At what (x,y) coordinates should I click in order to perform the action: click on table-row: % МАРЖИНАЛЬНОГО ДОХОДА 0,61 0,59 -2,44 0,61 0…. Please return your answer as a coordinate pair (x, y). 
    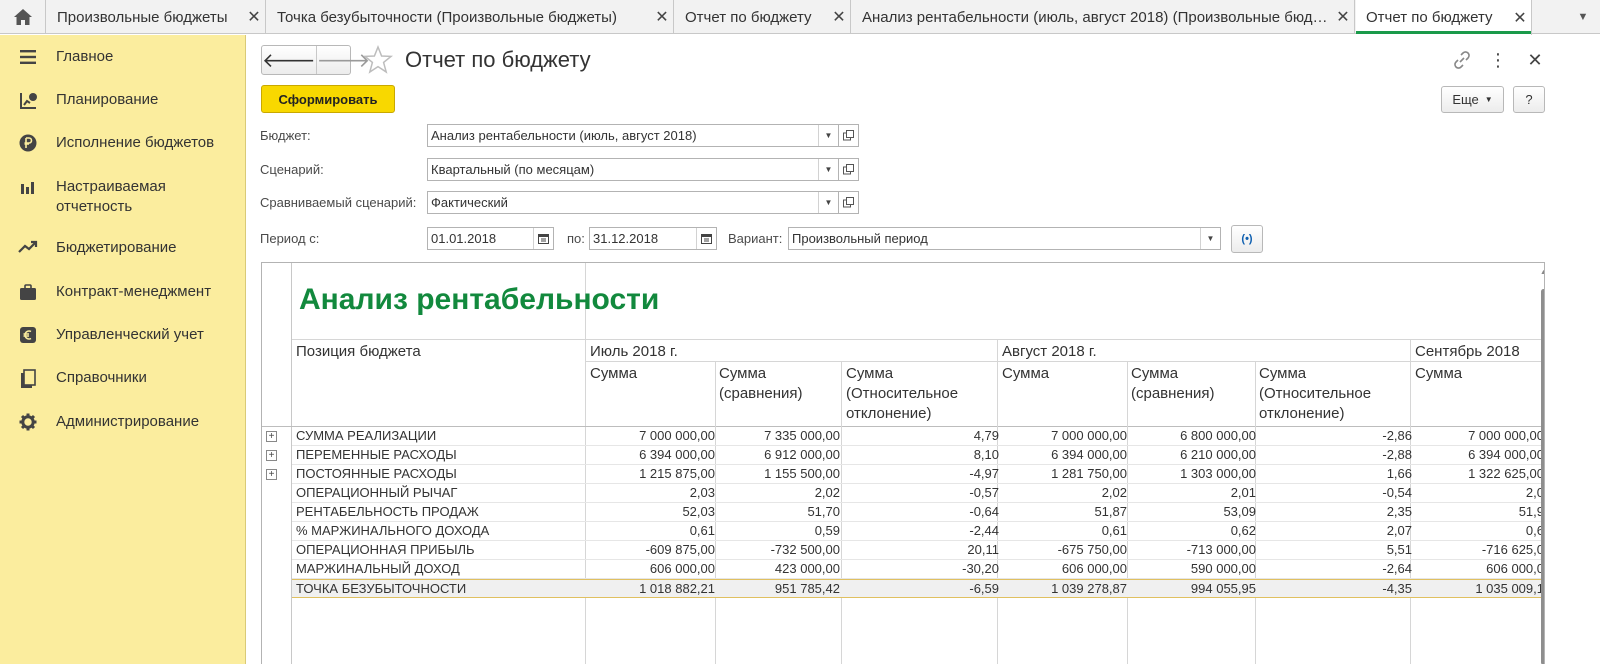
    Looking at the image, I should click on (918, 531).